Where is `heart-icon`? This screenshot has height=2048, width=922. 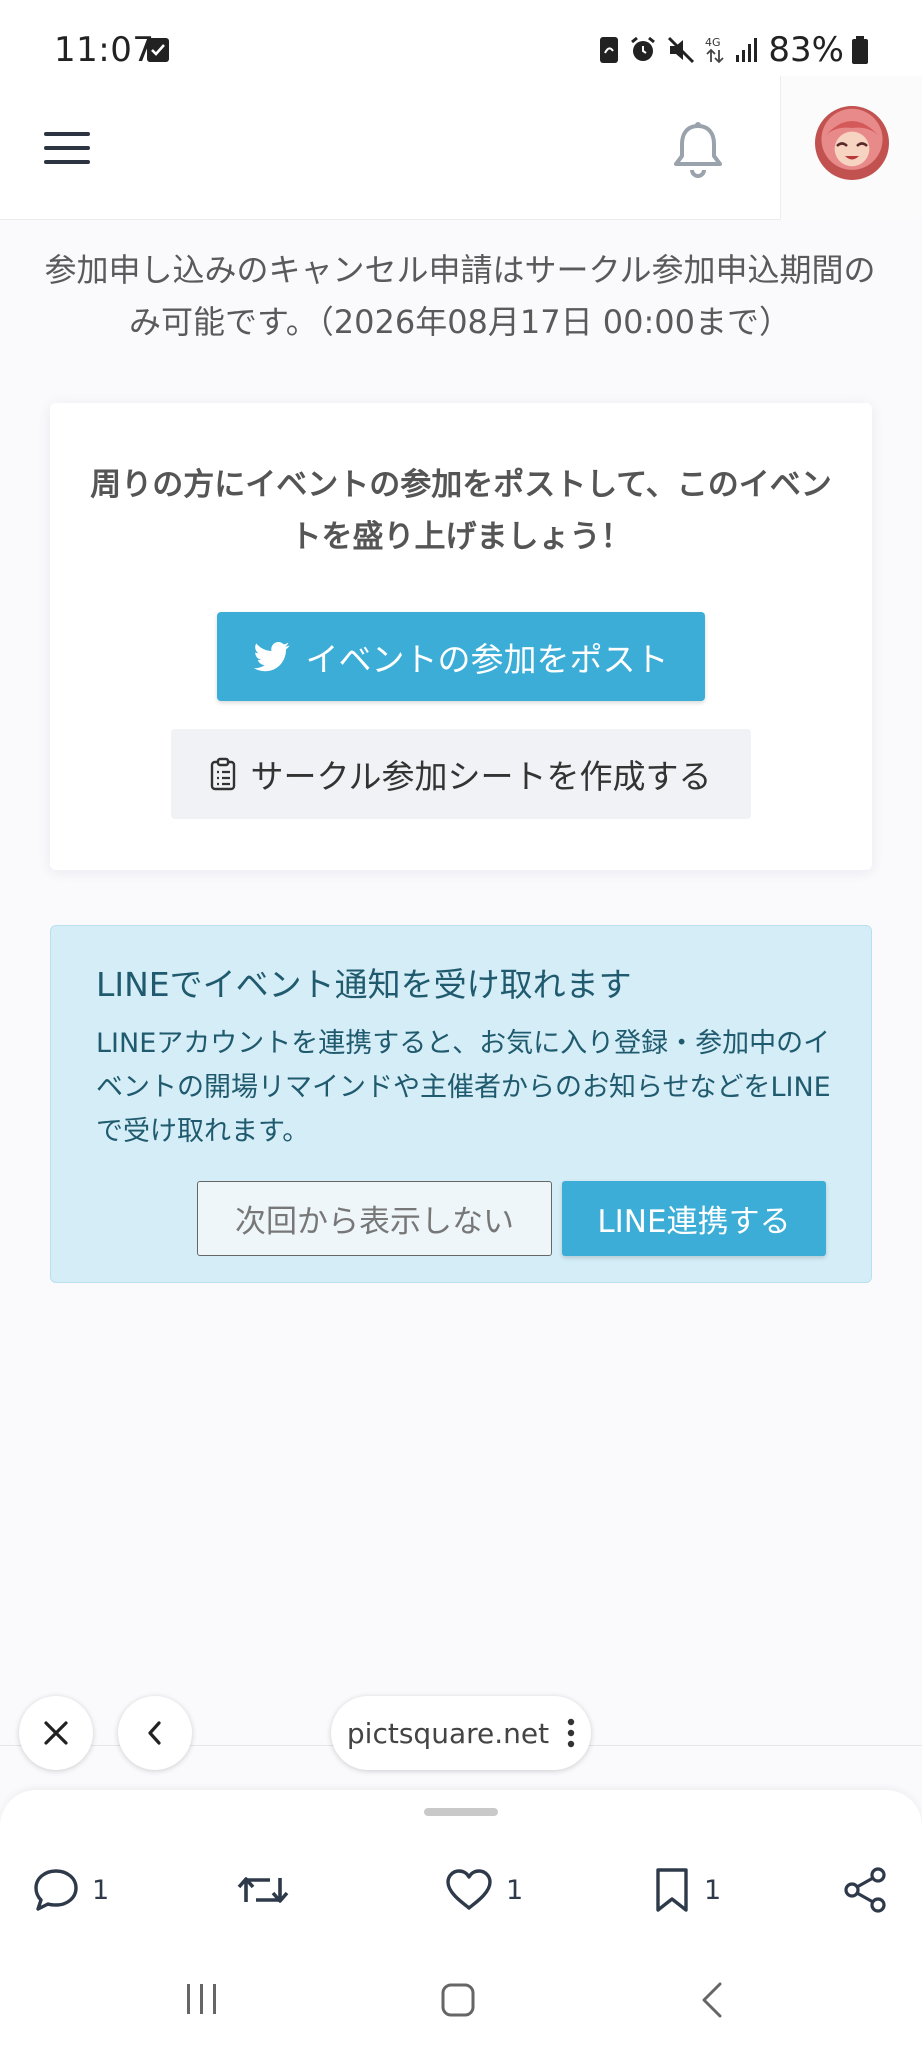
heart-icon is located at coordinates (469, 1889).